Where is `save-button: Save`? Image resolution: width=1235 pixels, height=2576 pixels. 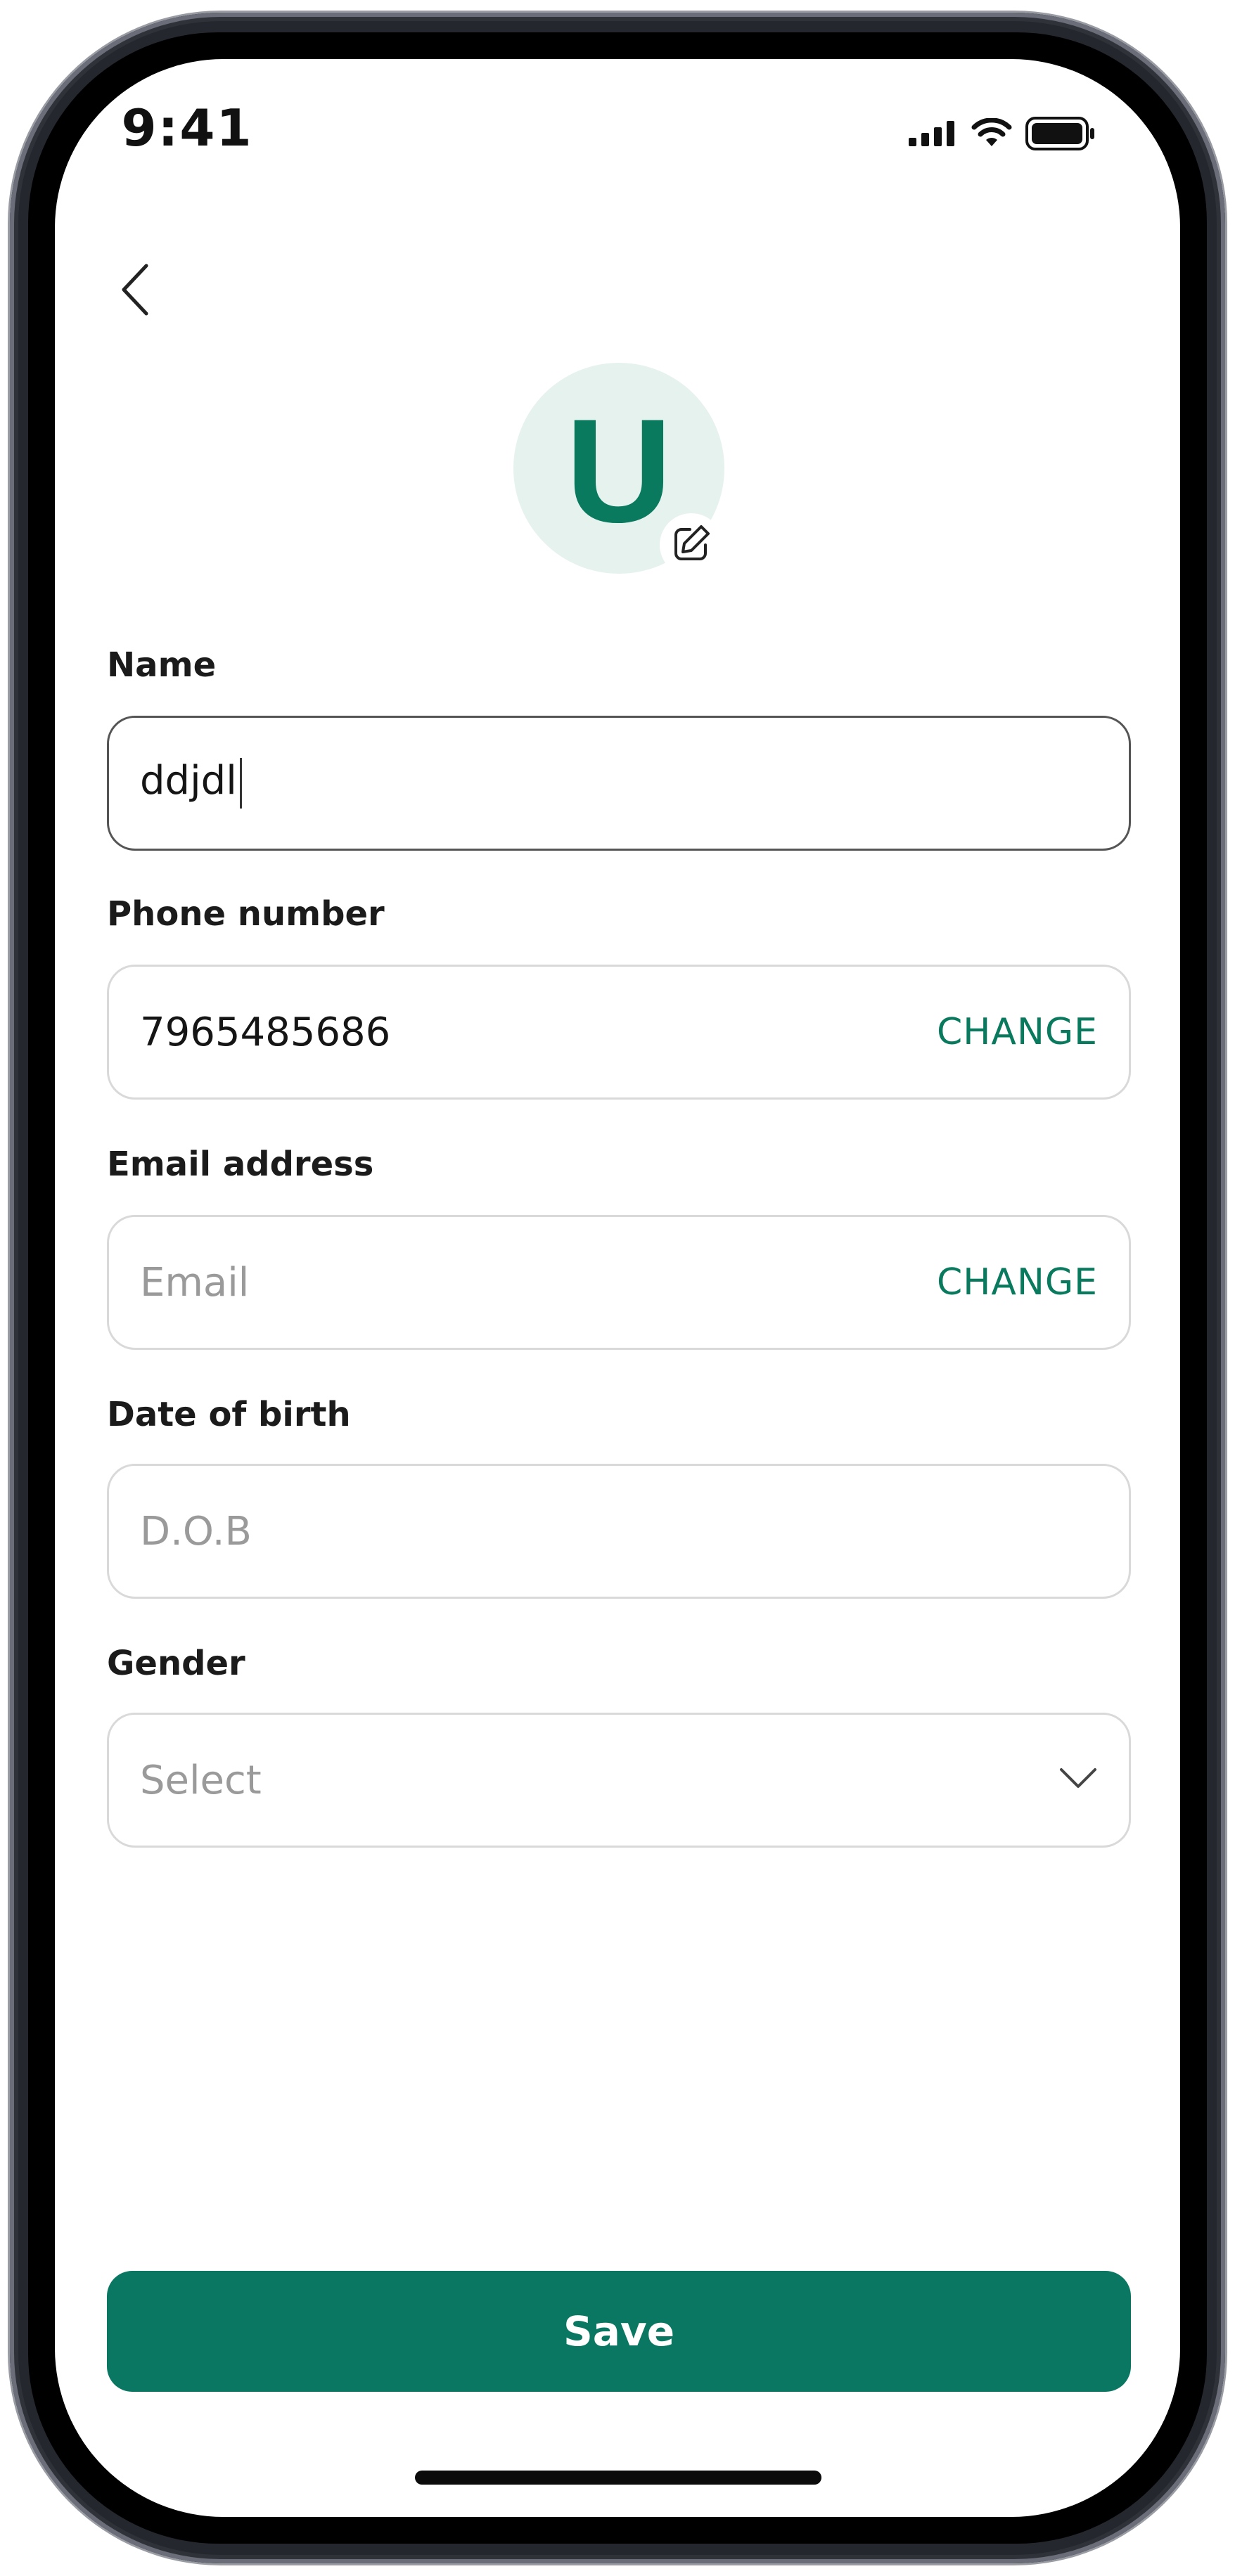 save-button: Save is located at coordinates (619, 2331).